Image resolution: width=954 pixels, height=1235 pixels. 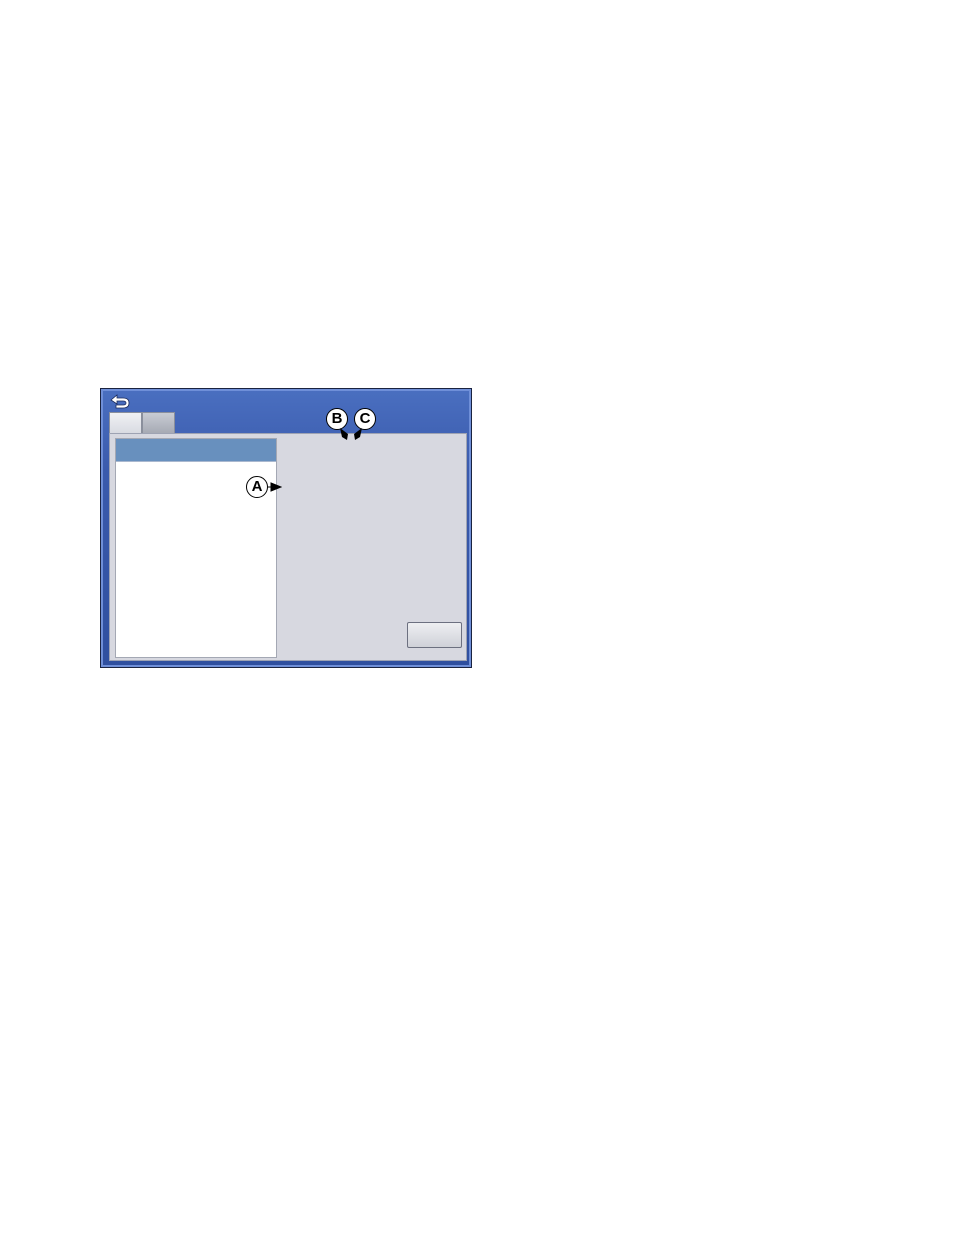 I want to click on item-list, so click(x=196, y=548).